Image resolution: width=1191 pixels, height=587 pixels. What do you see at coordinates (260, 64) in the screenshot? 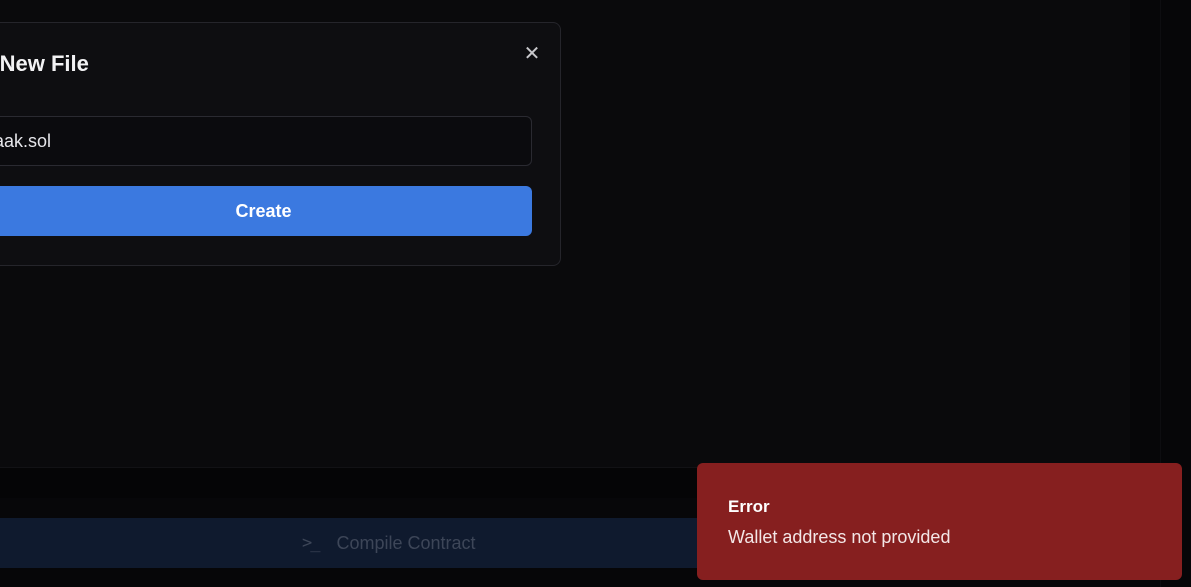
I see `dialog-title: Create New File` at bounding box center [260, 64].